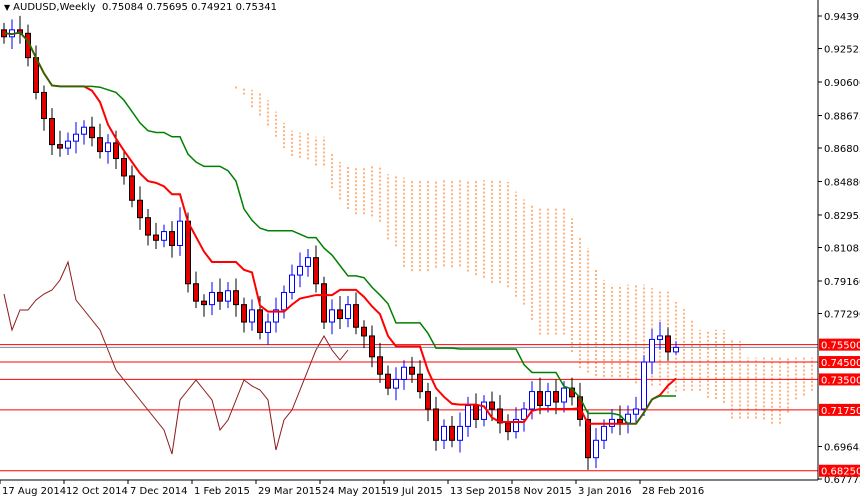 The image size is (860, 498). I want to click on y-tick-label: 0.82955, so click(842, 216).